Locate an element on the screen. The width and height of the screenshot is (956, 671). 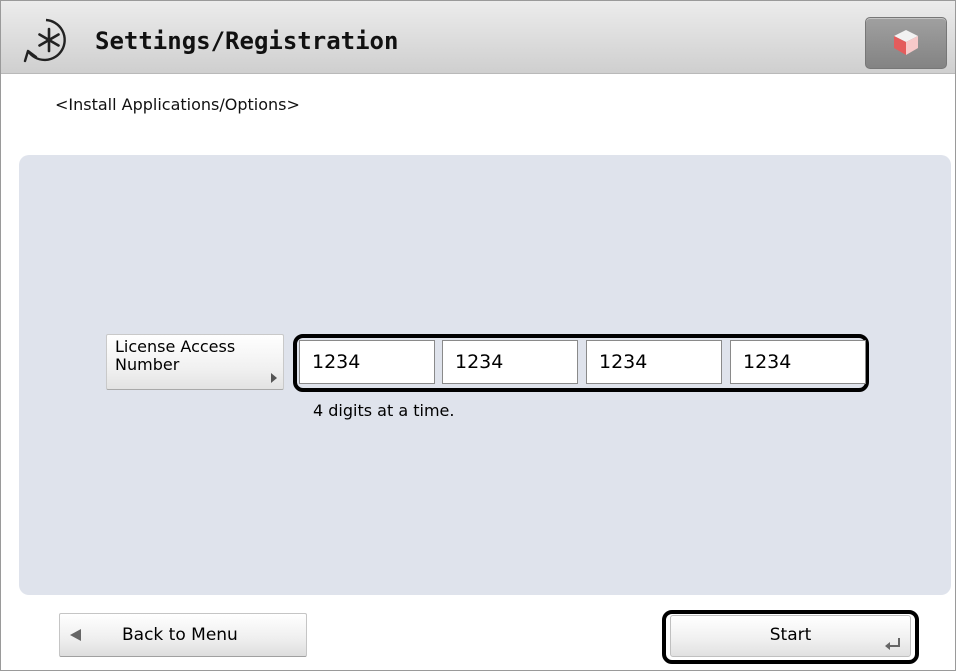
license-digit-field-4: 1234 is located at coordinates (798, 362).